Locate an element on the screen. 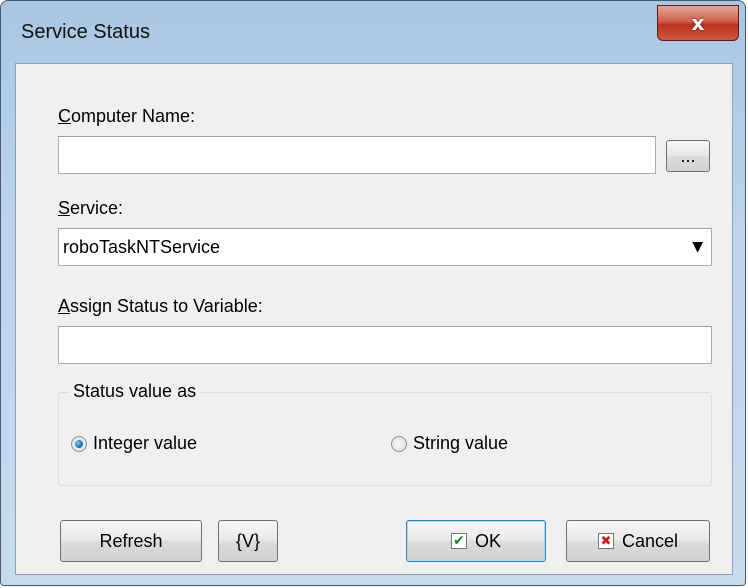  service-select-value: roboTaskNTService is located at coordinates (142, 247).